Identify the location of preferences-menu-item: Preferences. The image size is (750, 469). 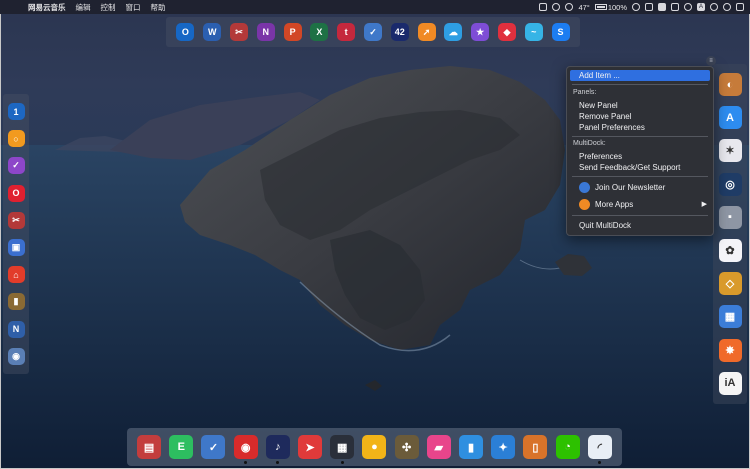
(640, 156).